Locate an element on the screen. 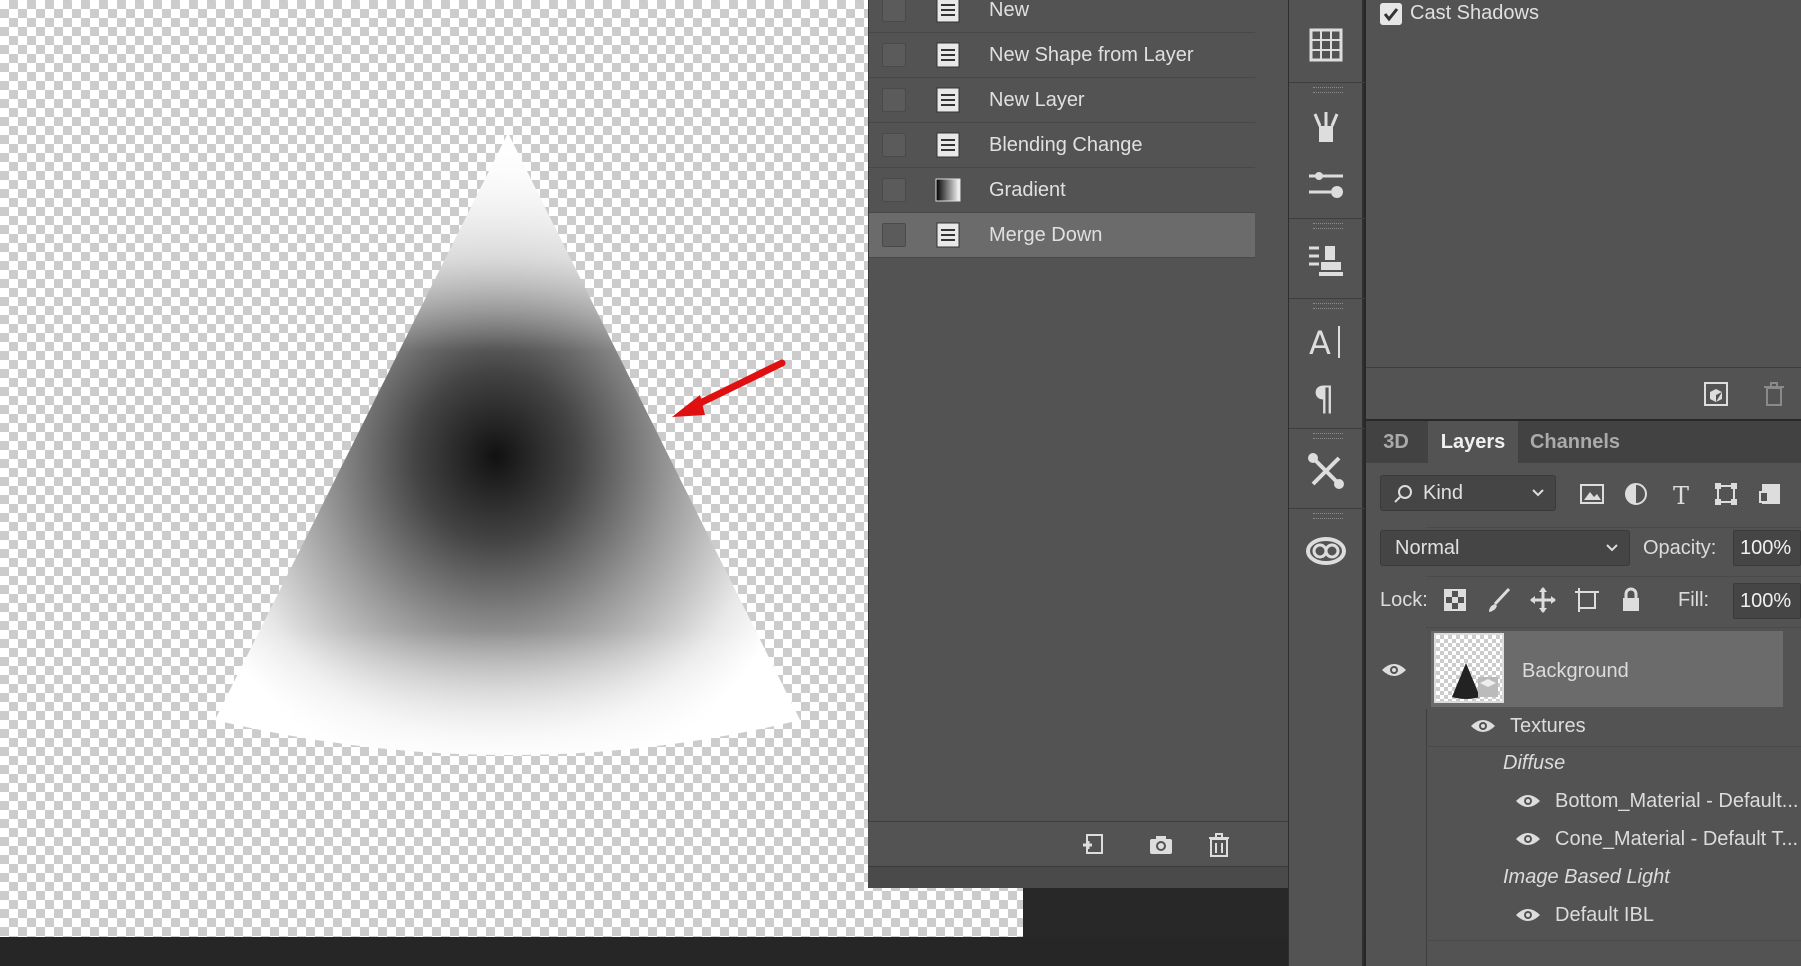 The image size is (1801, 966). image-filter-icon is located at coordinates (1592, 494).